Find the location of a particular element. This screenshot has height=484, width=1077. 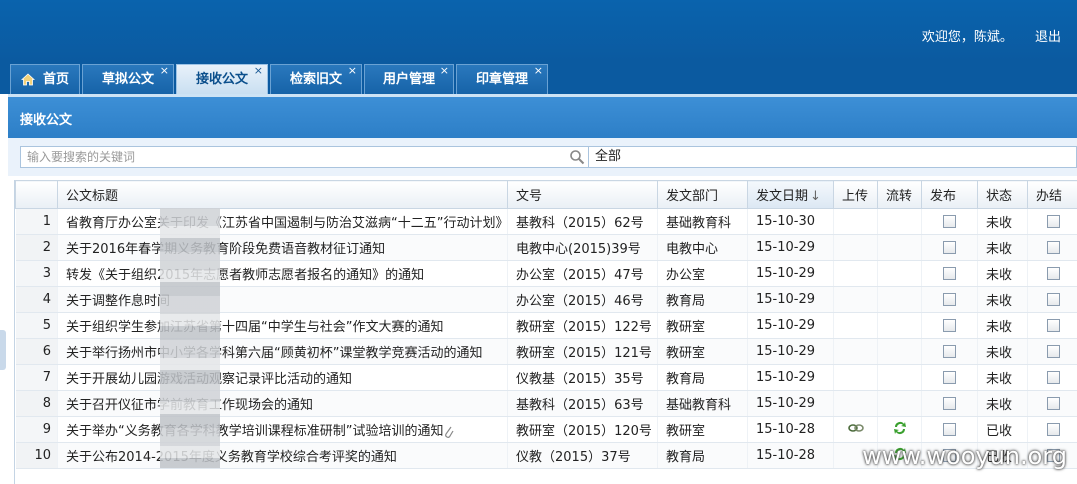

row-number: 8 is located at coordinates (36, 403).